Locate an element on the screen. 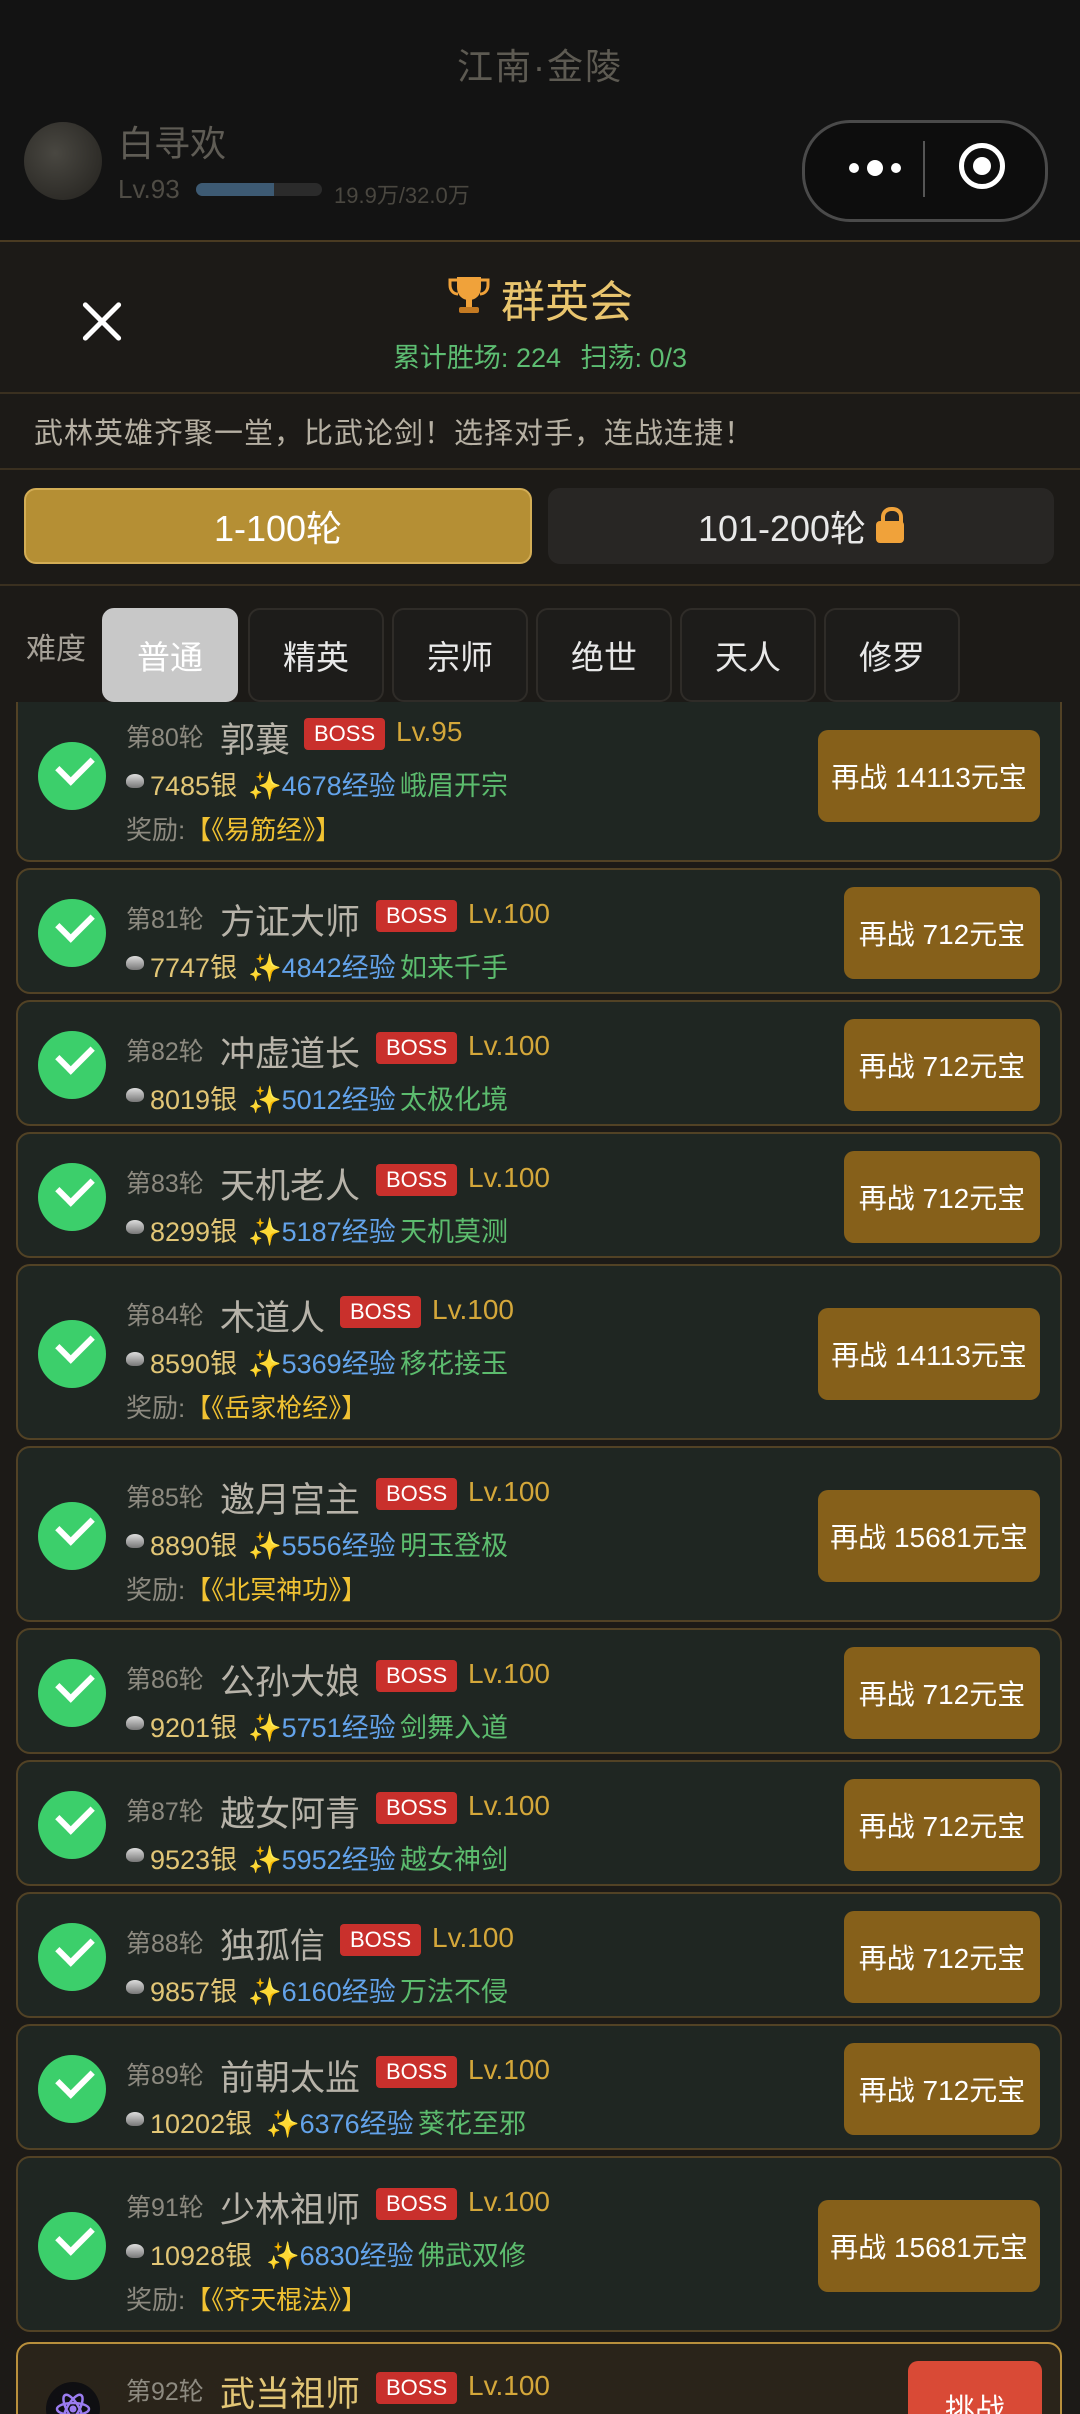 The image size is (1080, 2414). difficulty-master: 宗师 is located at coordinates (460, 655).